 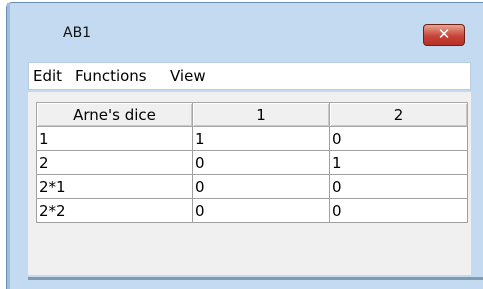 I want to click on table-row: 2*1 0 0, so click(x=252, y=186).